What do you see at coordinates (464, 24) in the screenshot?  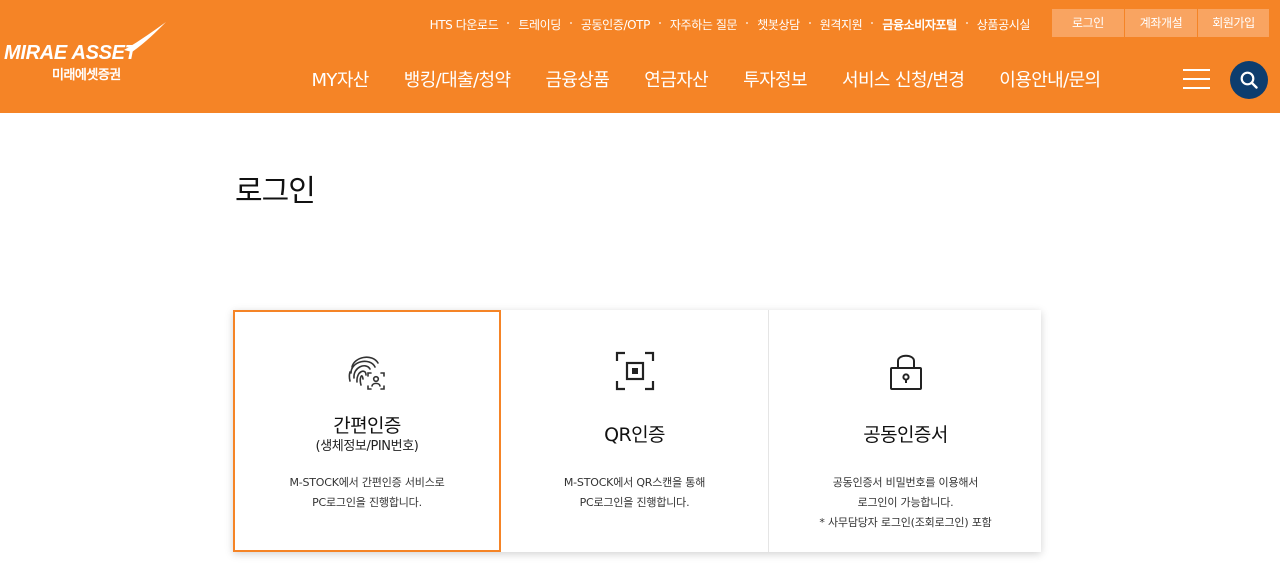 I see `util-link-hts-download: HTS 다운로드` at bounding box center [464, 24].